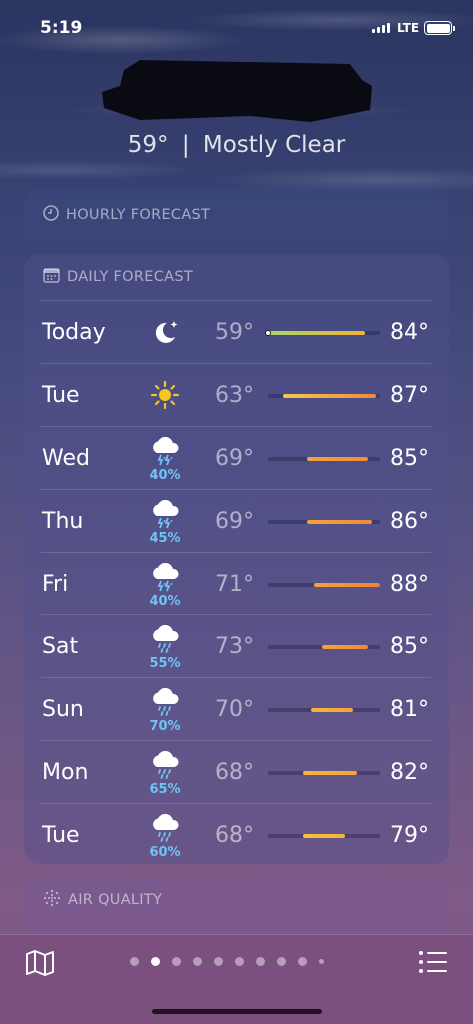 The height and width of the screenshot is (1024, 473). What do you see at coordinates (409, 710) in the screenshot?
I see `high-temperature: 81°` at bounding box center [409, 710].